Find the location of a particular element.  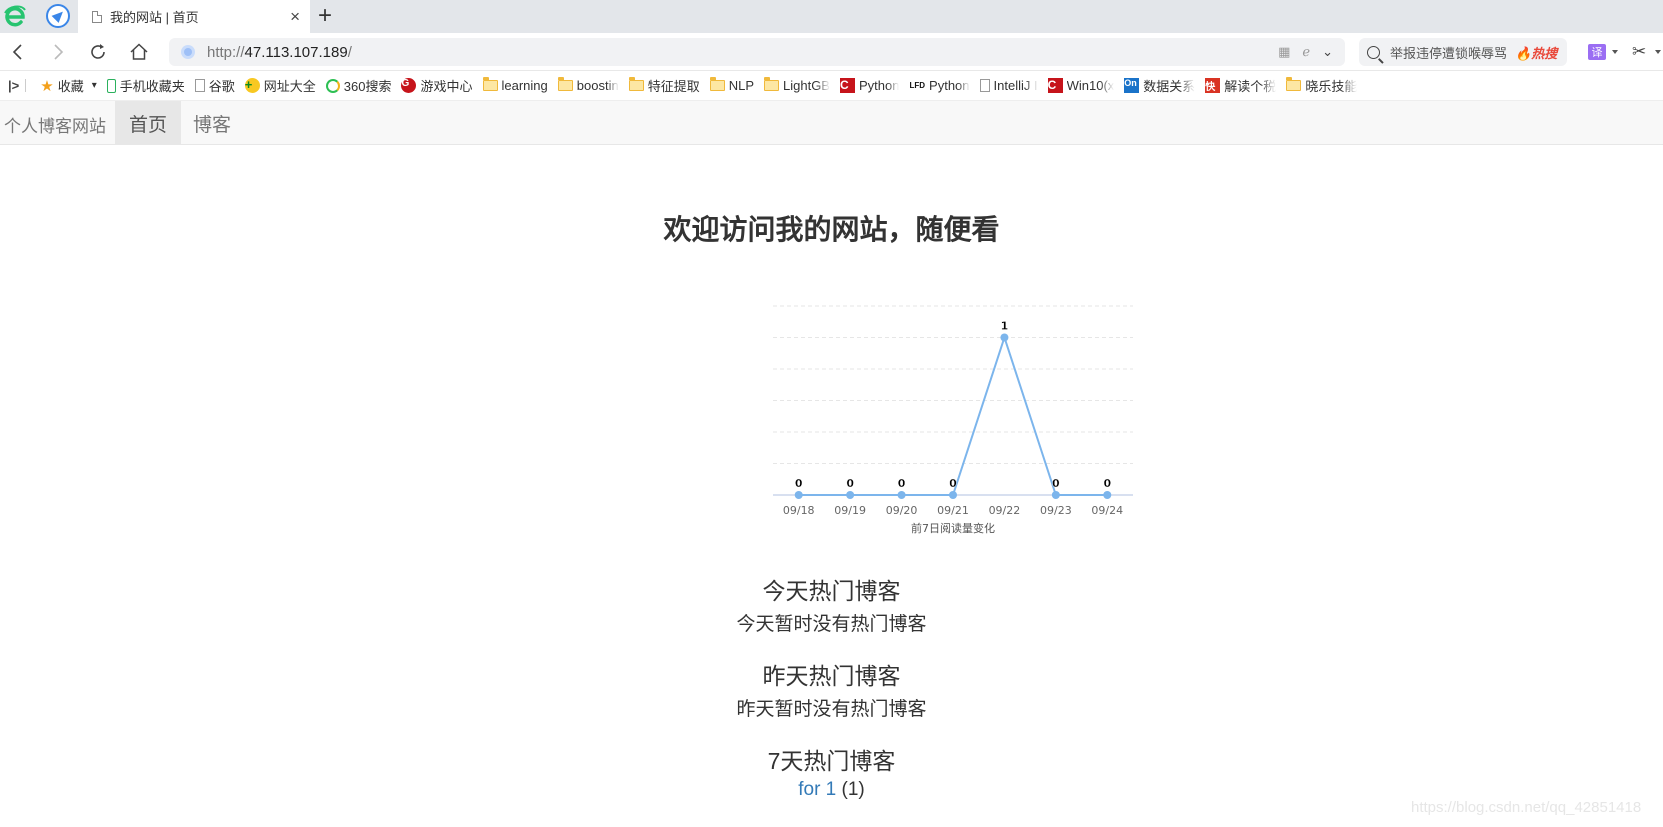

hot-blog-link: for 1 is located at coordinates (817, 789).